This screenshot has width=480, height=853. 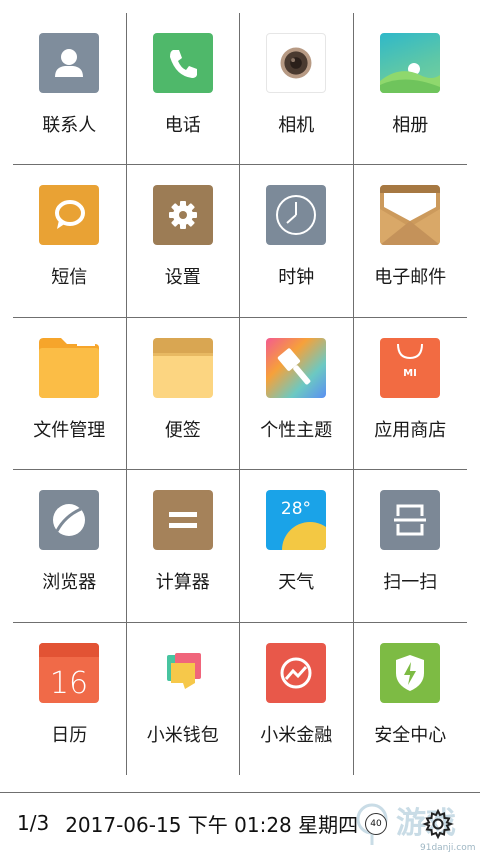 I want to click on app-wallet: 小米钱包, so click(x=183, y=698).